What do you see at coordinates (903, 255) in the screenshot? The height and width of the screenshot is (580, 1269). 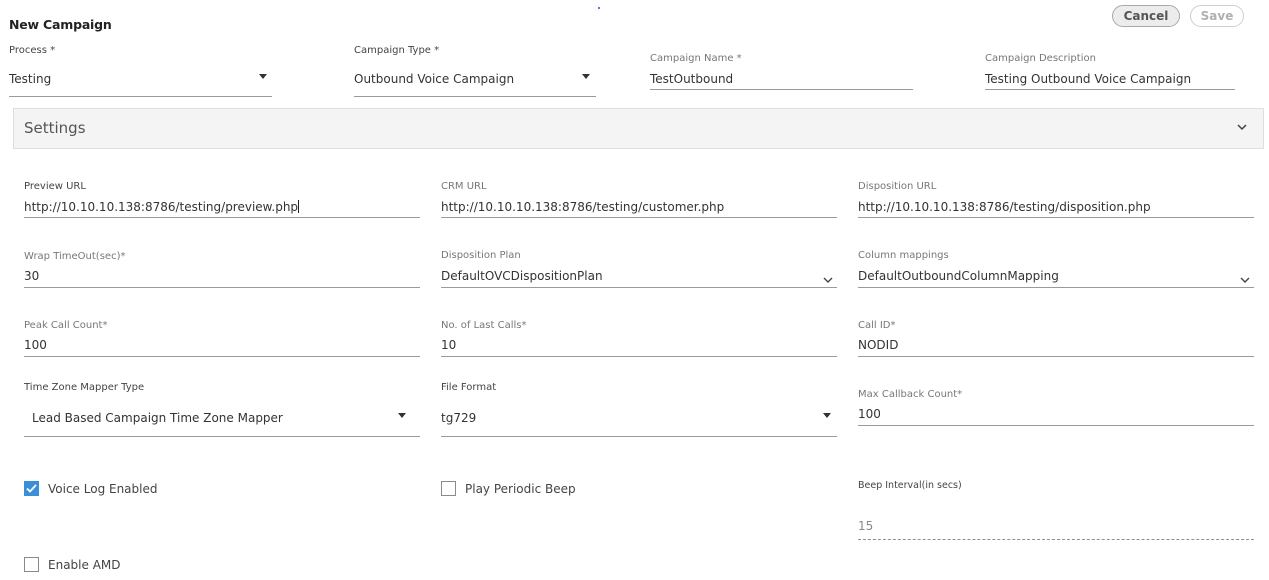 I see `column-mappings-label: Column mappings` at bounding box center [903, 255].